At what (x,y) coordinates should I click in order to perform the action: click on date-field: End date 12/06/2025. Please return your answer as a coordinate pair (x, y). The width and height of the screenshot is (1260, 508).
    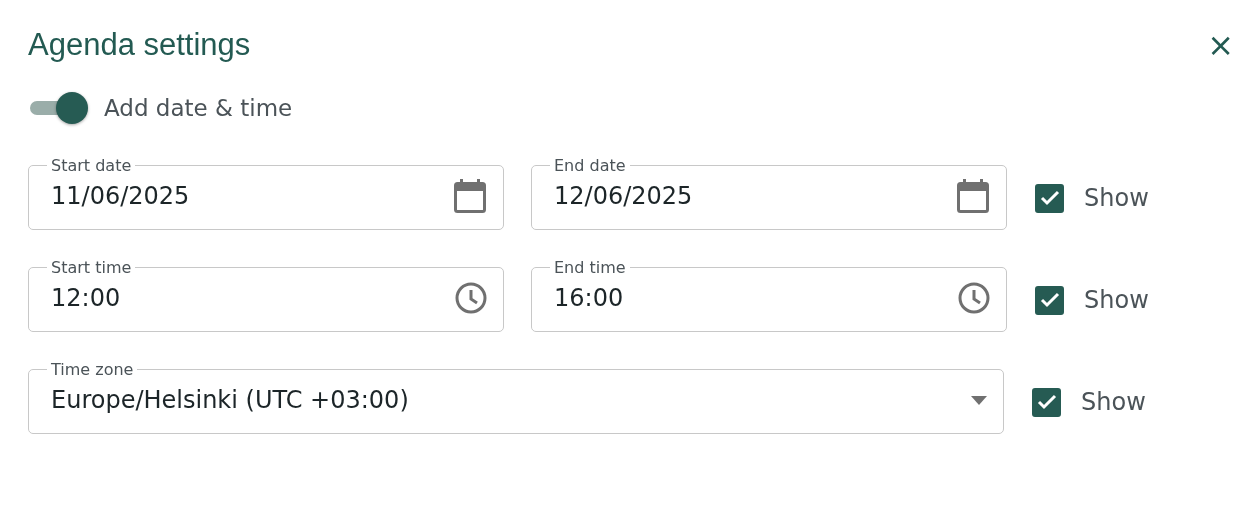
    Looking at the image, I should click on (769, 193).